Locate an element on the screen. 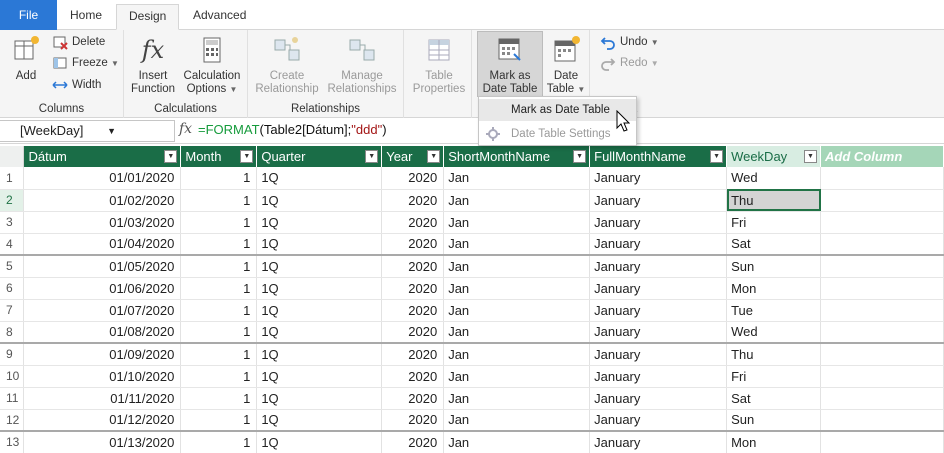 This screenshot has width=944, height=453. cell-weekday: Sun is located at coordinates (774, 266).